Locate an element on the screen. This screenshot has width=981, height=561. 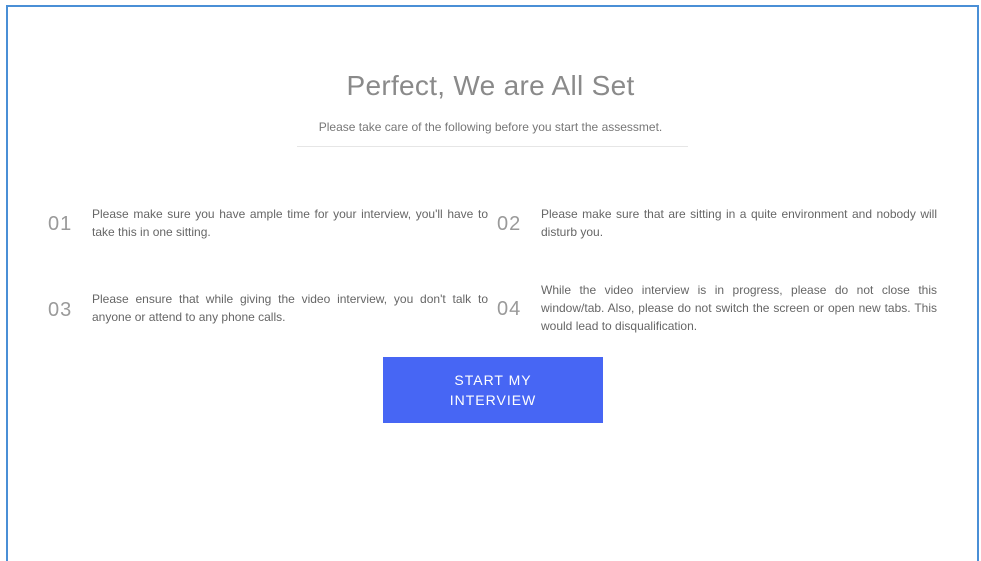
instruction-number: 01 is located at coordinates (60, 224).